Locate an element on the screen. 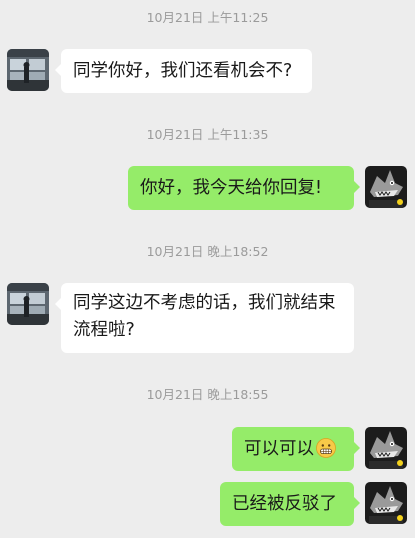 The image size is (415, 538). message-bubble-sent: 已经被反驳了 is located at coordinates (290, 504).